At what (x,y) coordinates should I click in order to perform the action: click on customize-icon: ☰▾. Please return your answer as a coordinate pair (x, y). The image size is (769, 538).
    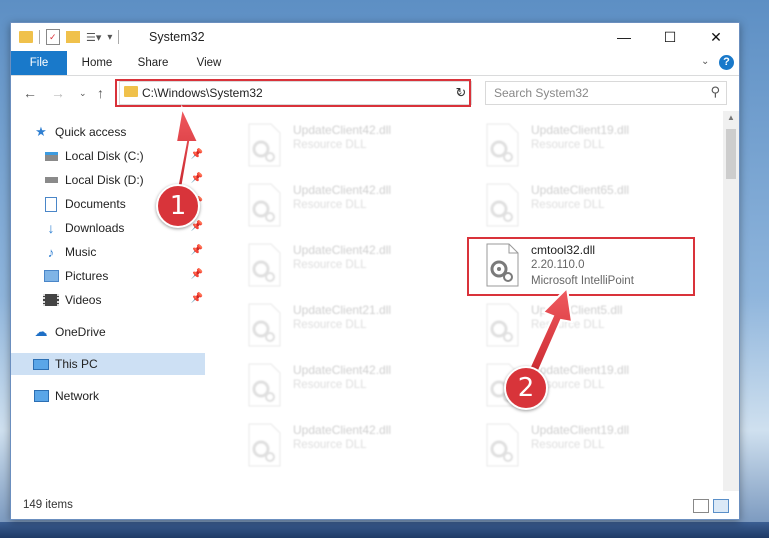
    Looking at the image, I should click on (93, 37).